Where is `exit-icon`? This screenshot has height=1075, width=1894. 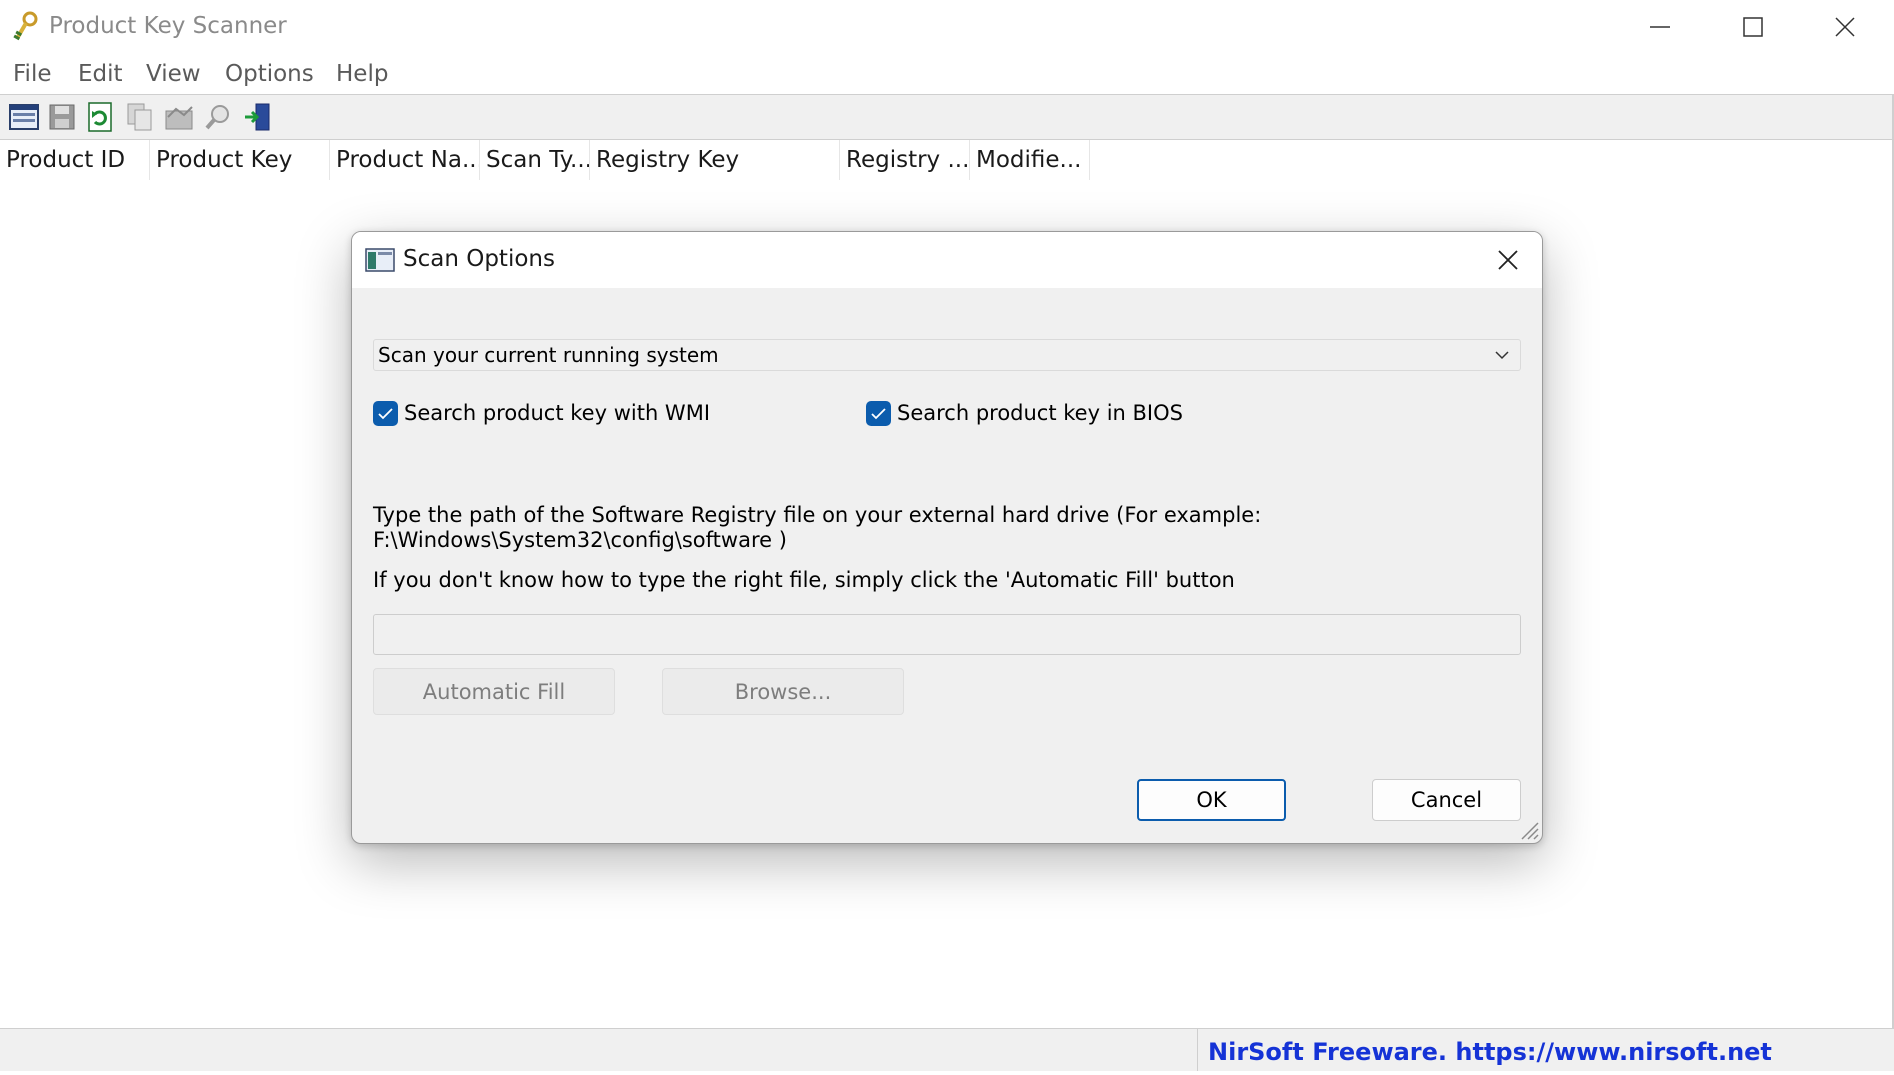 exit-icon is located at coordinates (257, 117).